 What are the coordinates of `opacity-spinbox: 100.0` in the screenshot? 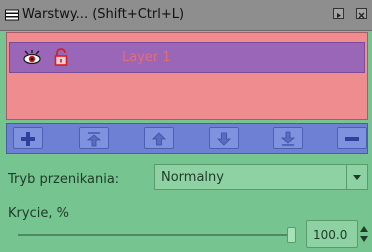 It's located at (332, 234).